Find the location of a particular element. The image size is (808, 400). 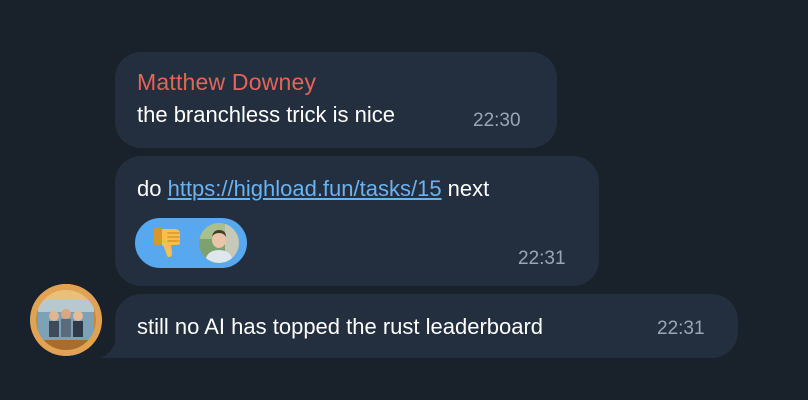

reaction-chip is located at coordinates (191, 243).